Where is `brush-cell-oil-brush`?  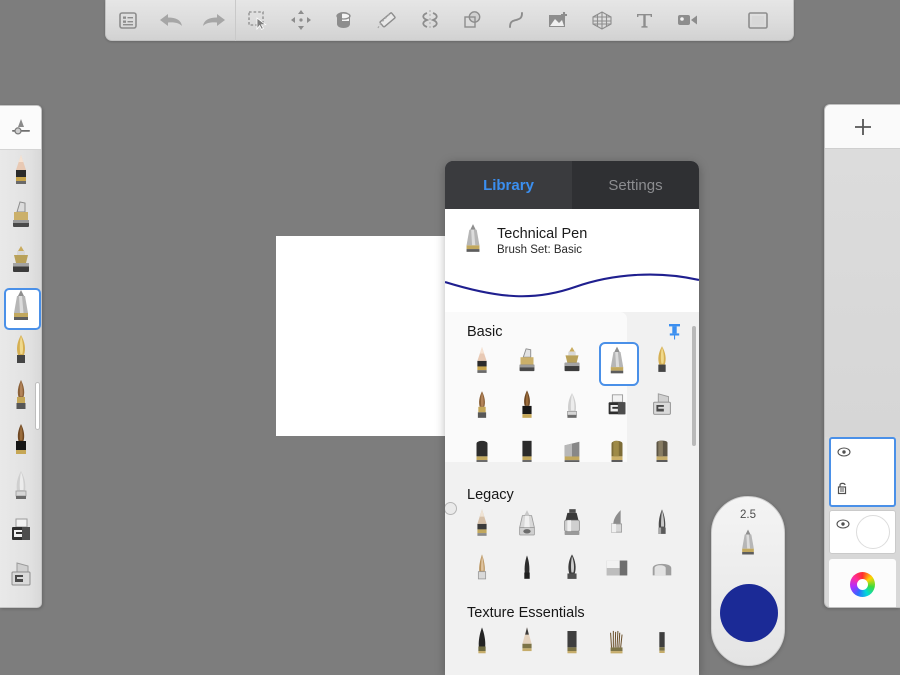 brush-cell-oil-brush is located at coordinates (526, 407).